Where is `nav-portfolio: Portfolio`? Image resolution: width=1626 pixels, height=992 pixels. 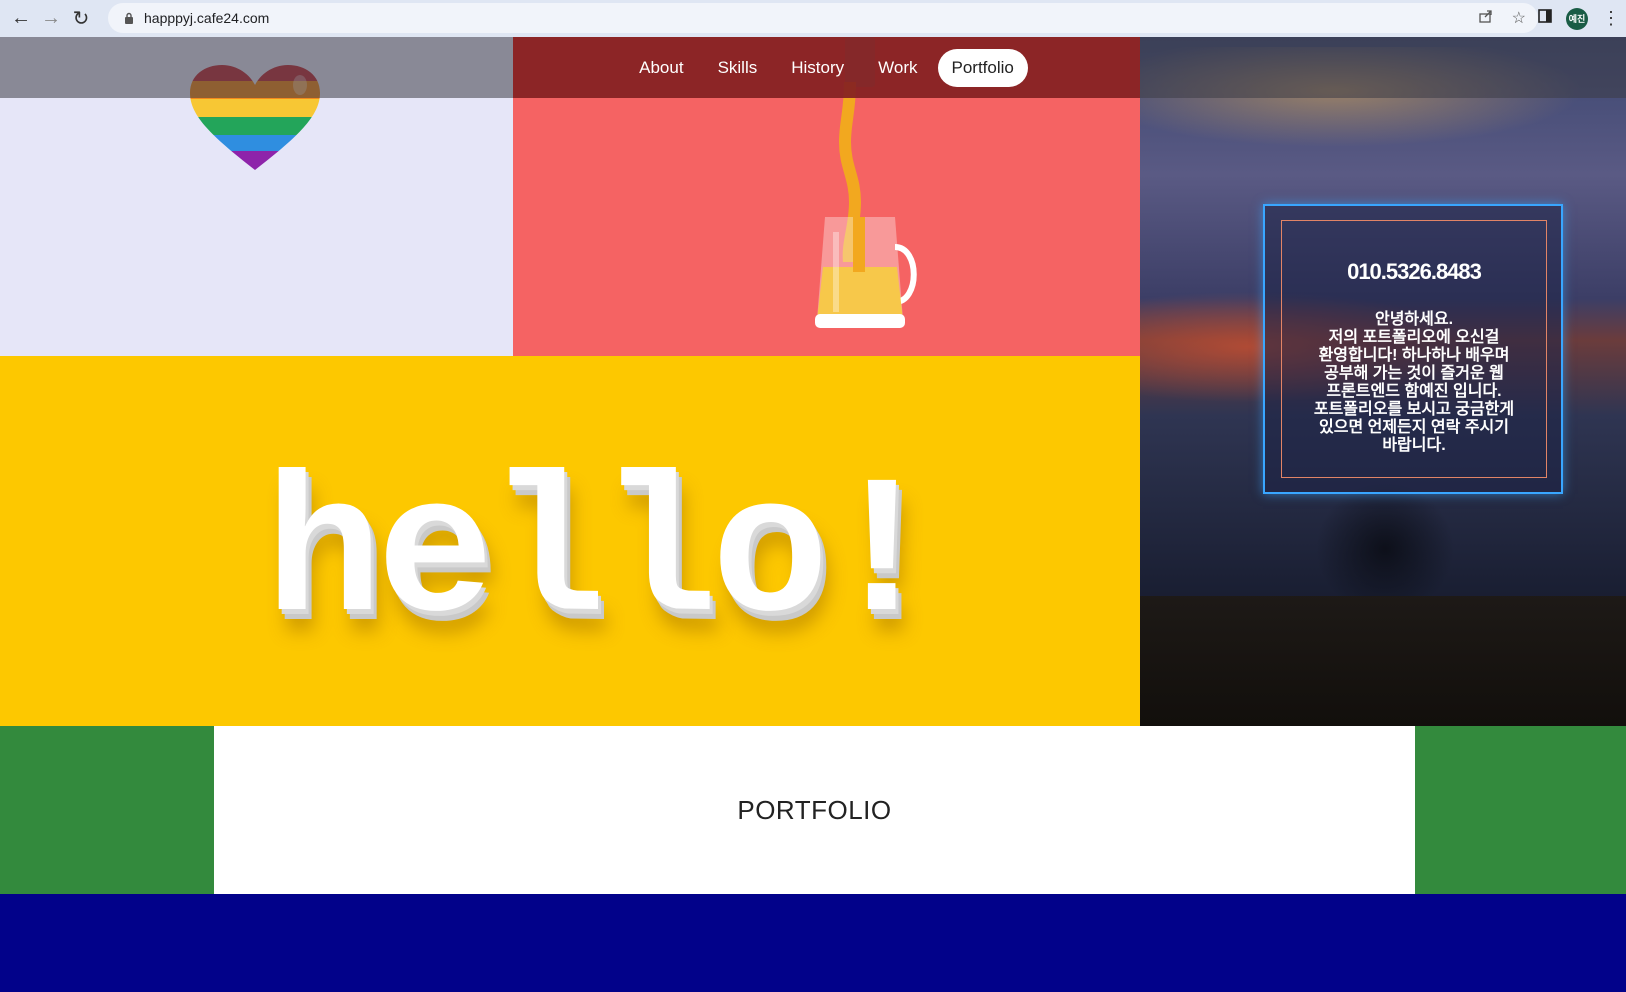 nav-portfolio: Portfolio is located at coordinates (982, 67).